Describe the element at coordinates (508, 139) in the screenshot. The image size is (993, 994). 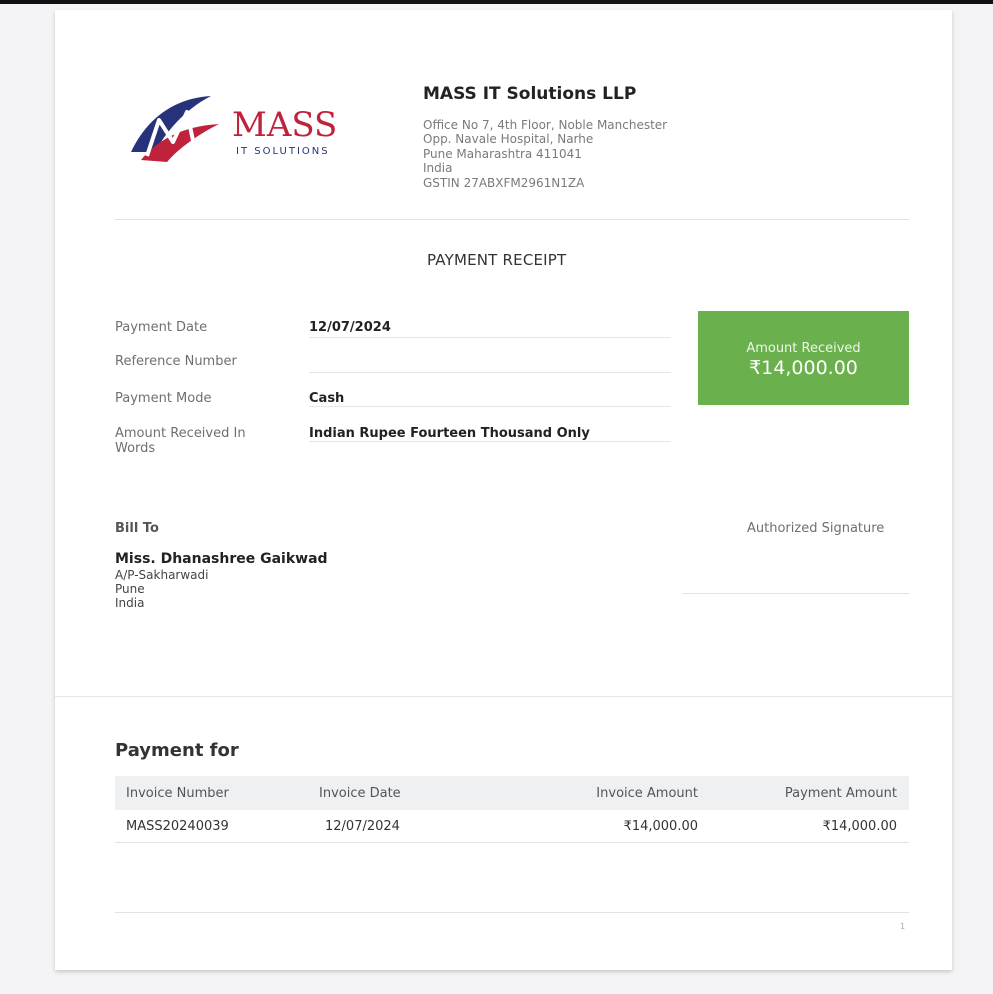
I see `address-line-2: Opp. Navale Hospital, Narhe` at that location.